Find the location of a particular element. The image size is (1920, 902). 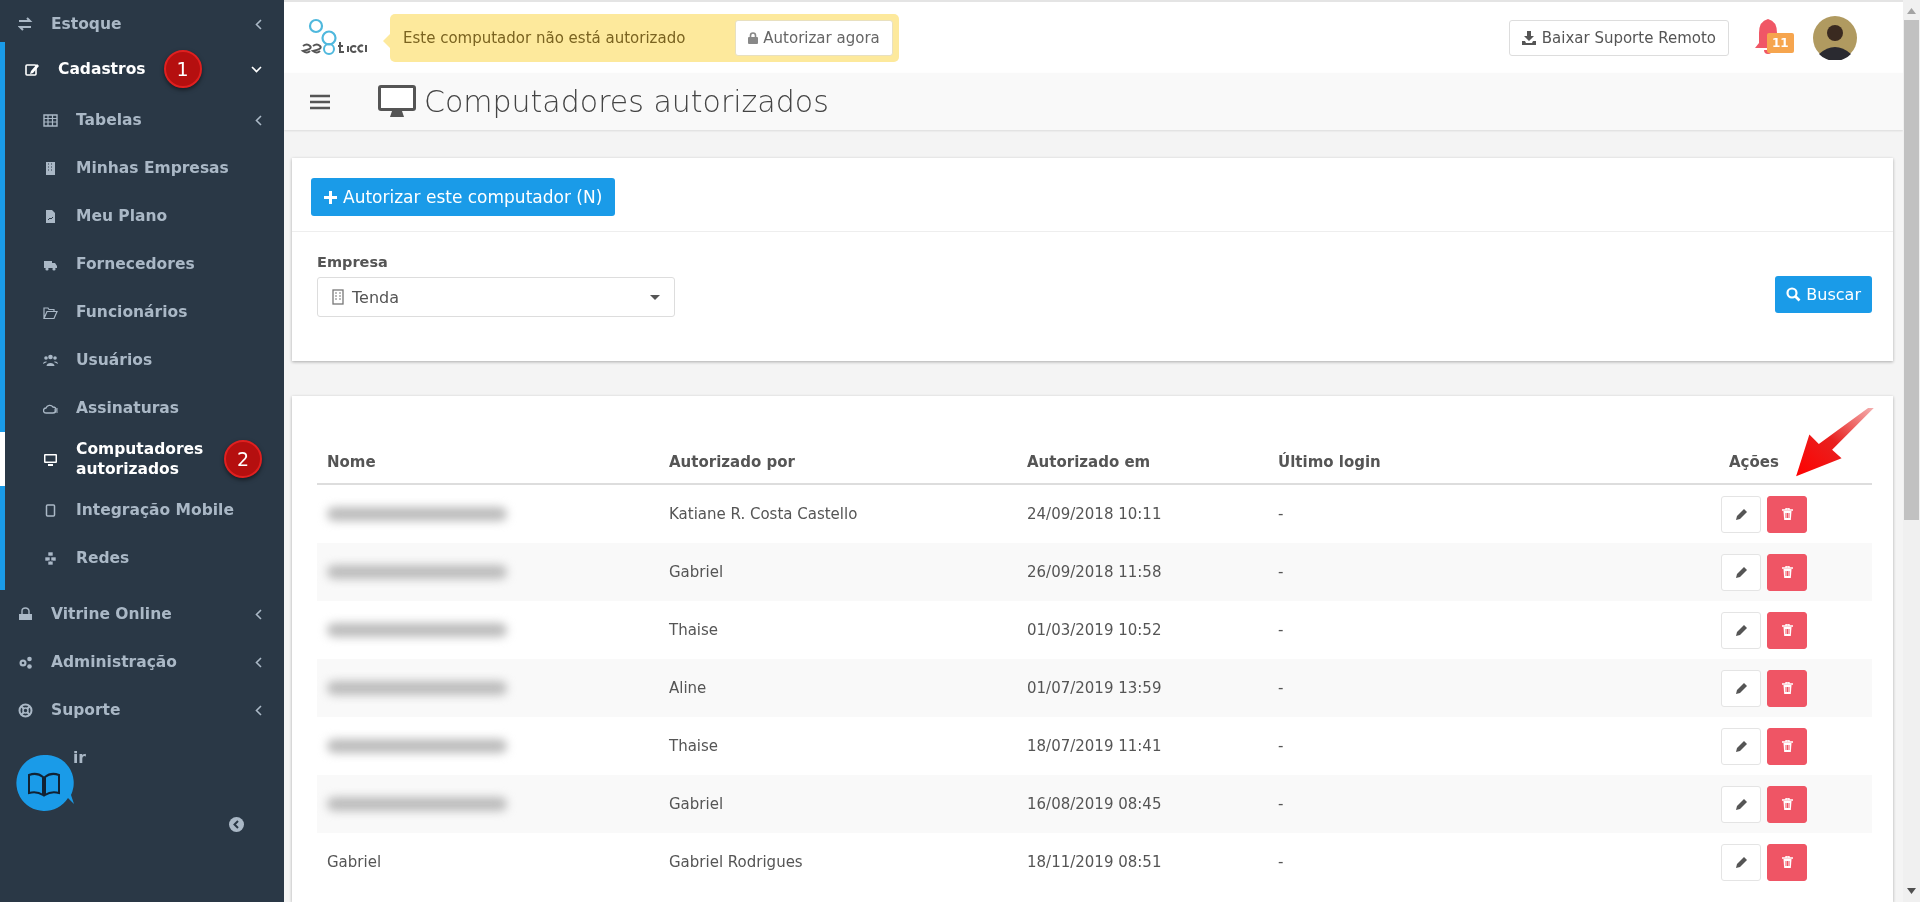

field-label: Empresa is located at coordinates (353, 262).